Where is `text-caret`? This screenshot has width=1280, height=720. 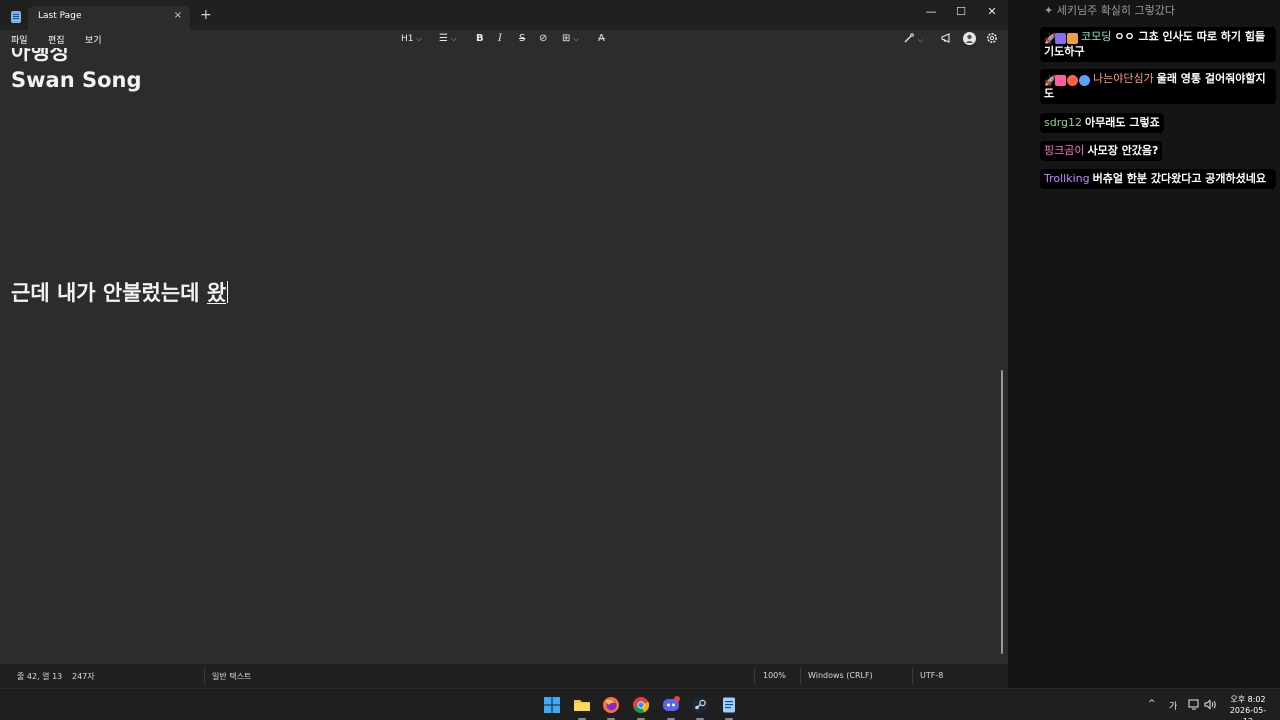
text-caret is located at coordinates (228, 292).